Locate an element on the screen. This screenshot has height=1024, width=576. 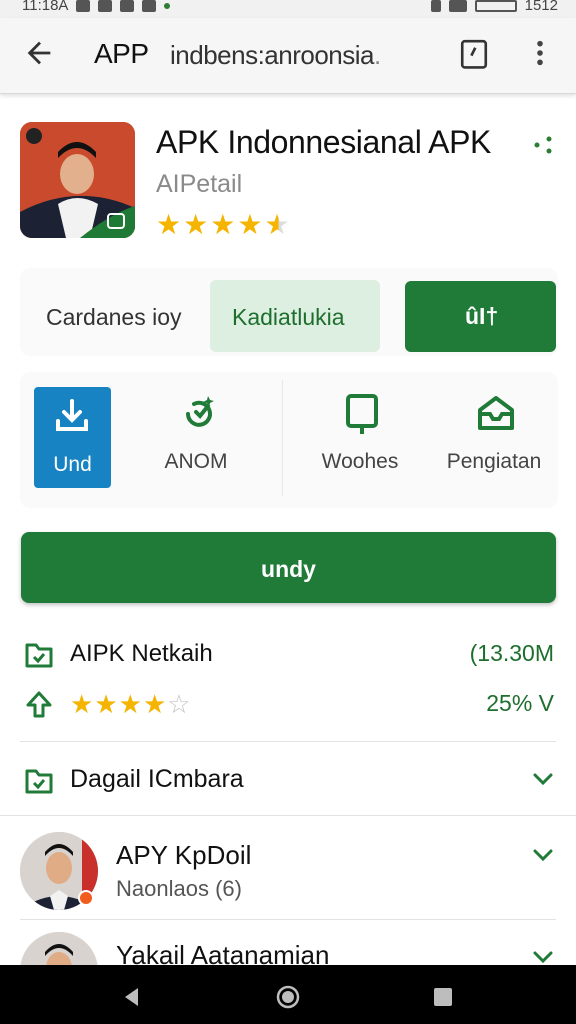
primary-download-button: undy is located at coordinates (288, 567).